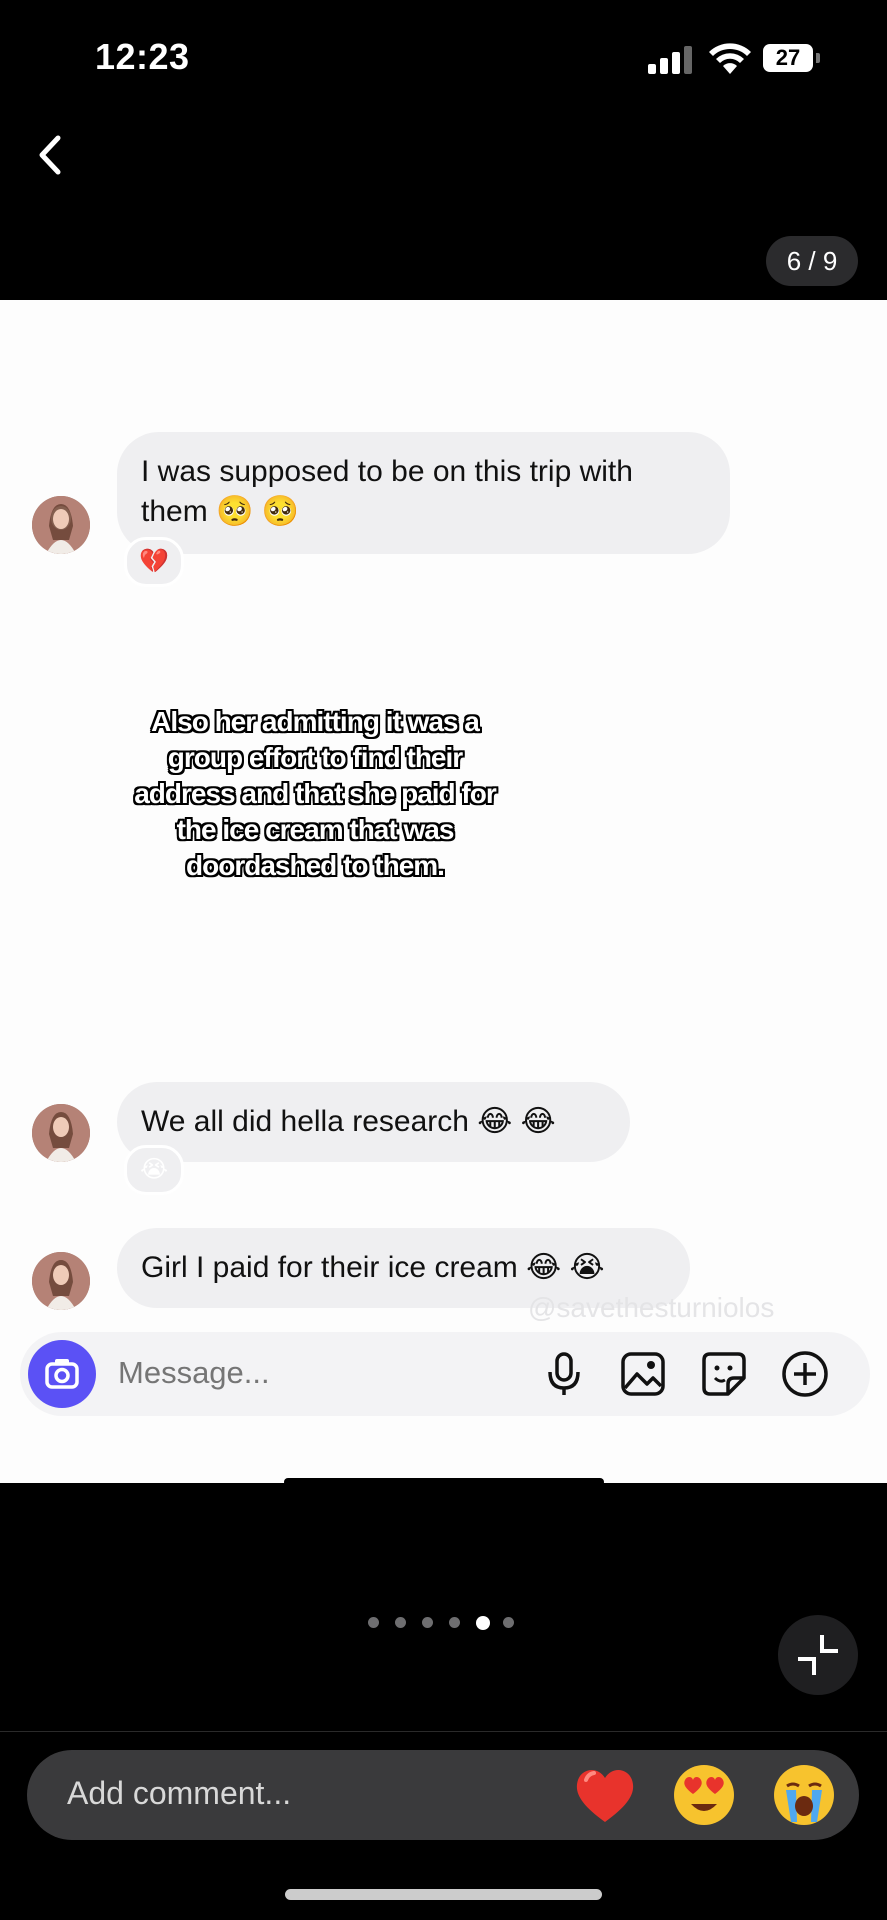 Image resolution: width=887 pixels, height=1920 pixels. I want to click on message-composer, so click(445, 1374).